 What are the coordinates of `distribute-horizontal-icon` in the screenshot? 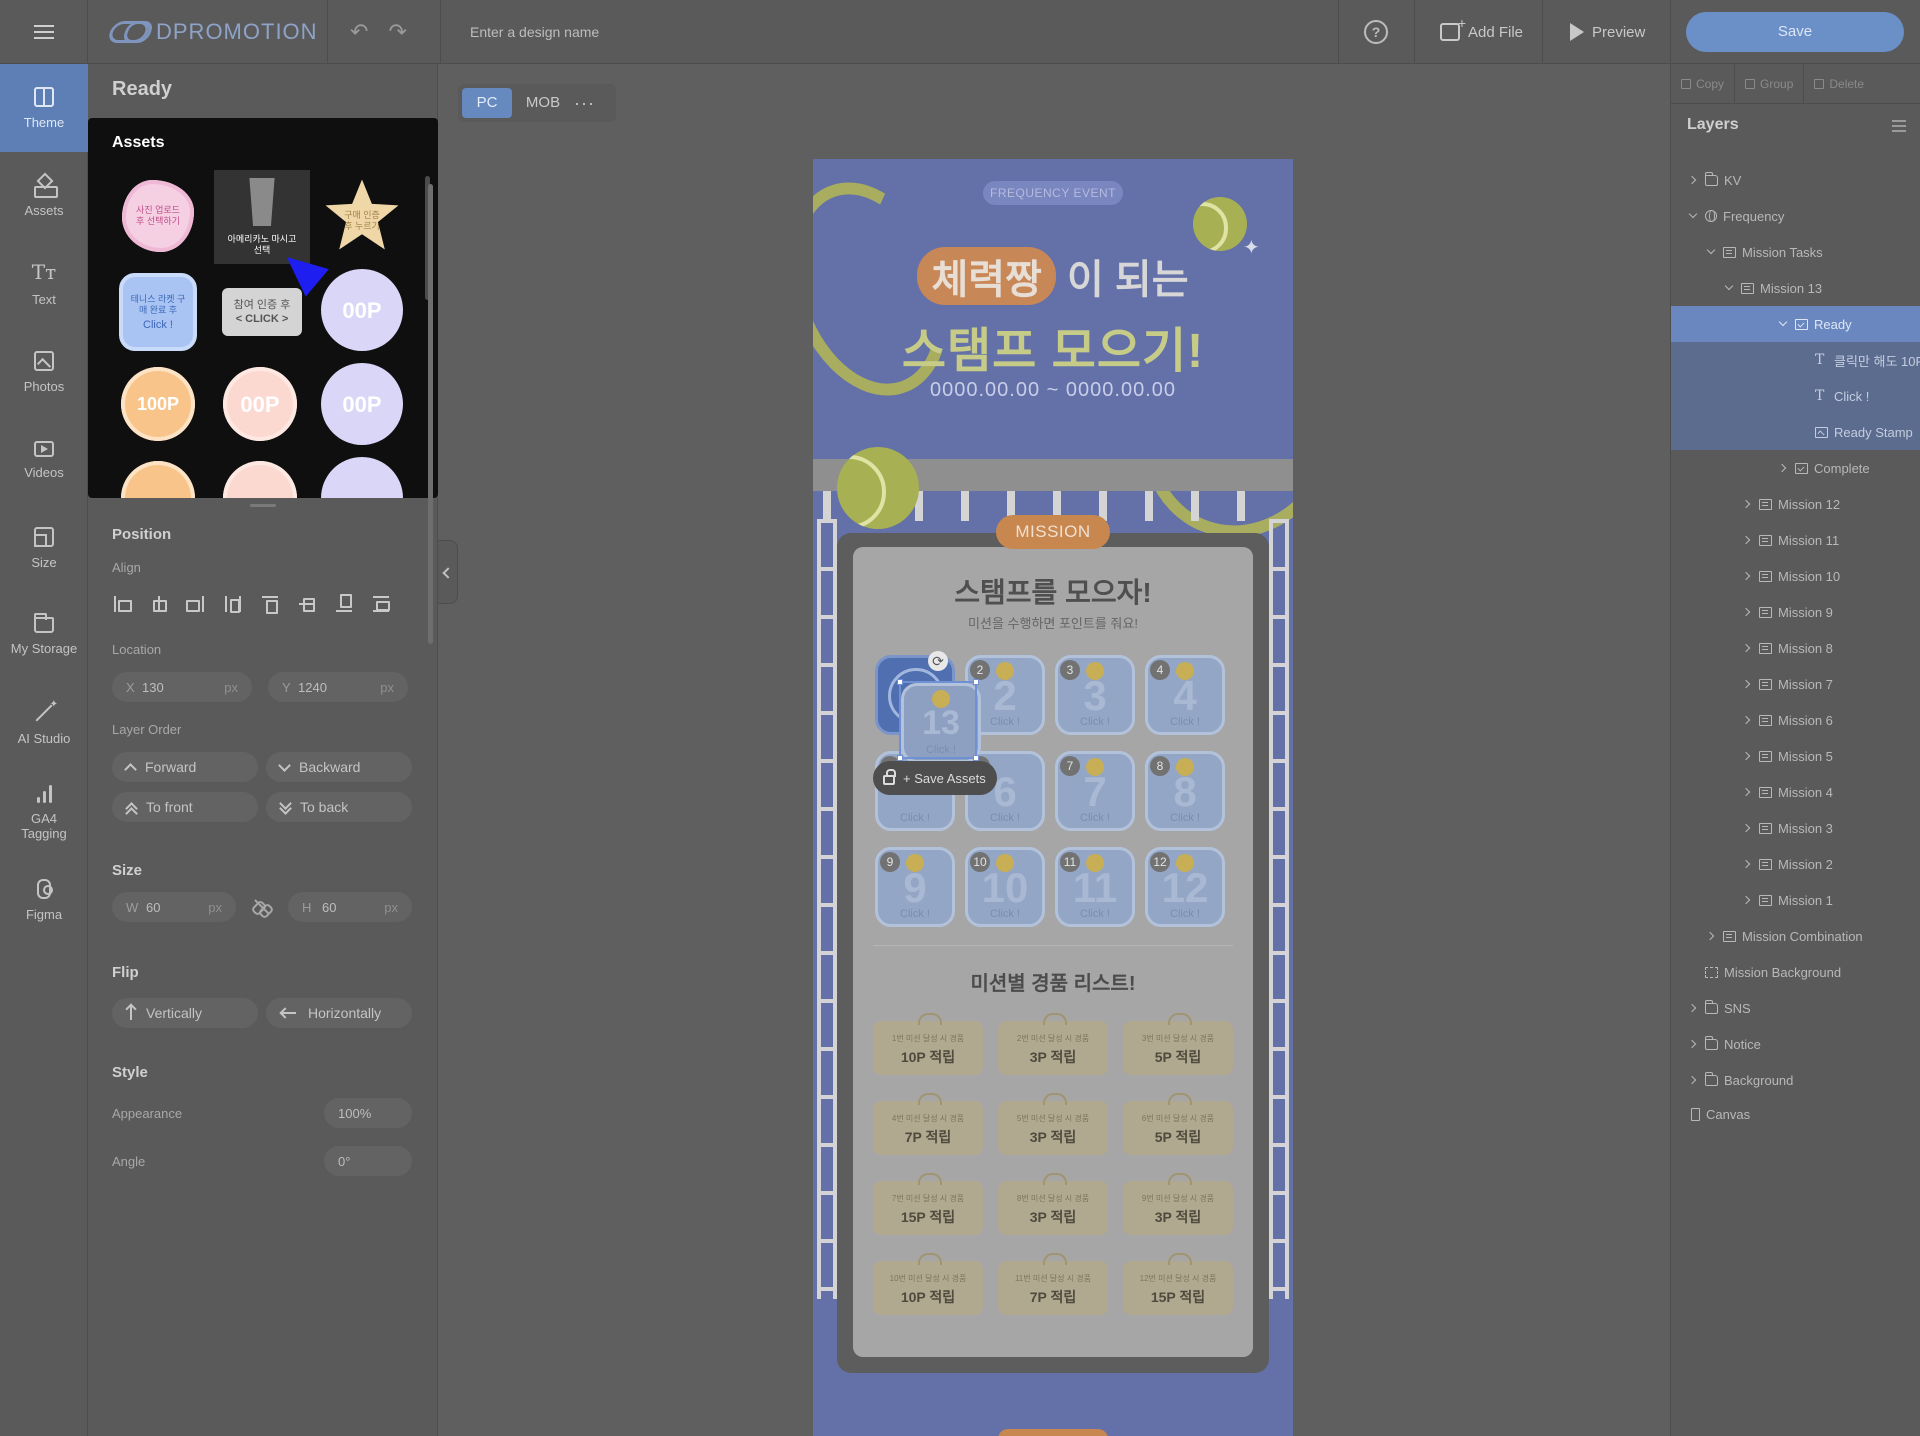 It's located at (233, 604).